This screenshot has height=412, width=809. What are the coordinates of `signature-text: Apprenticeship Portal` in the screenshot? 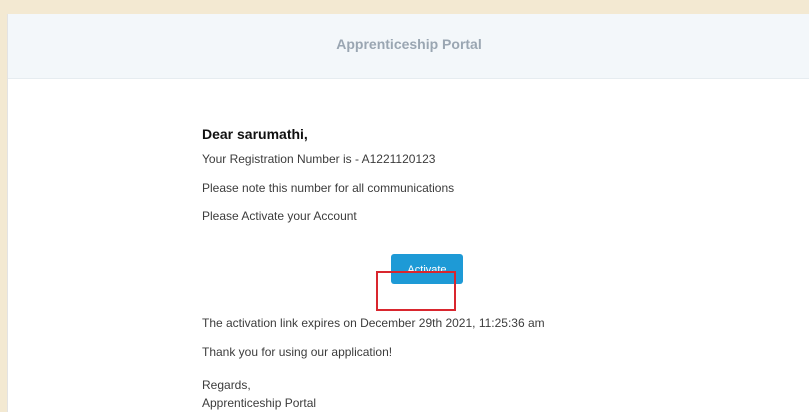 It's located at (259, 403).